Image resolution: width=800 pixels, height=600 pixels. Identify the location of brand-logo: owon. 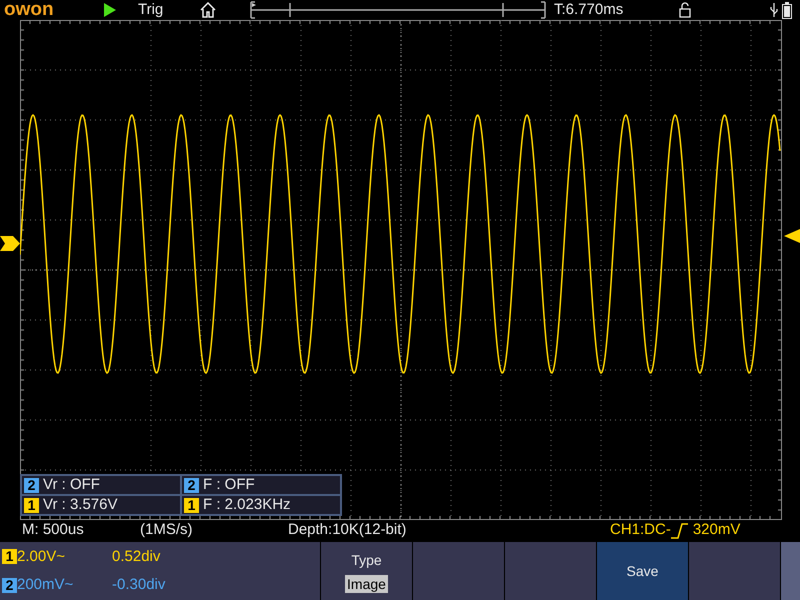
(29, 10).